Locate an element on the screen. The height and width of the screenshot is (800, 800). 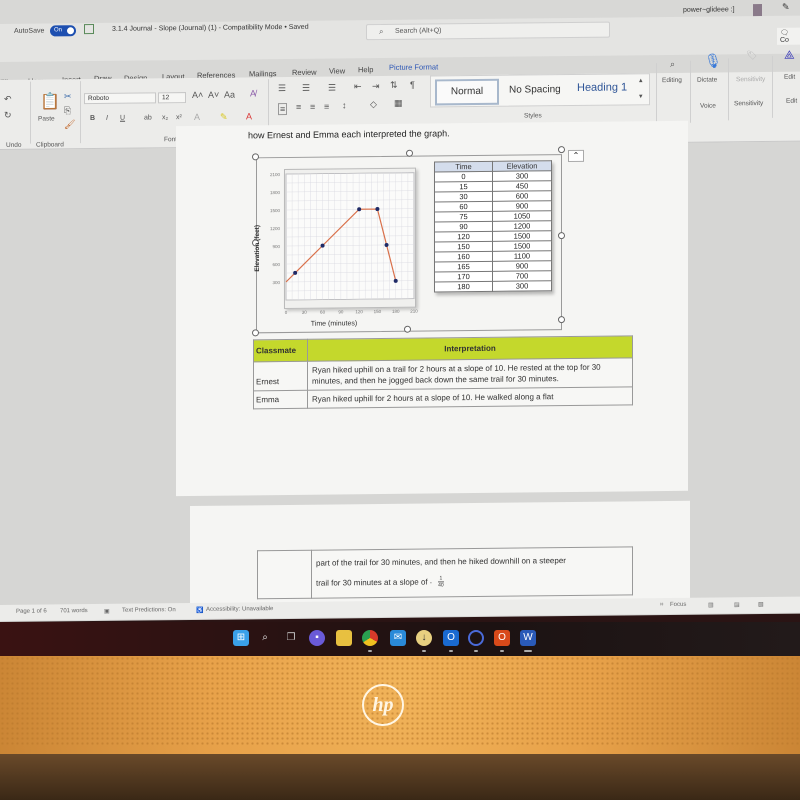
proofing-icon: ▣ is located at coordinates (107, 611).